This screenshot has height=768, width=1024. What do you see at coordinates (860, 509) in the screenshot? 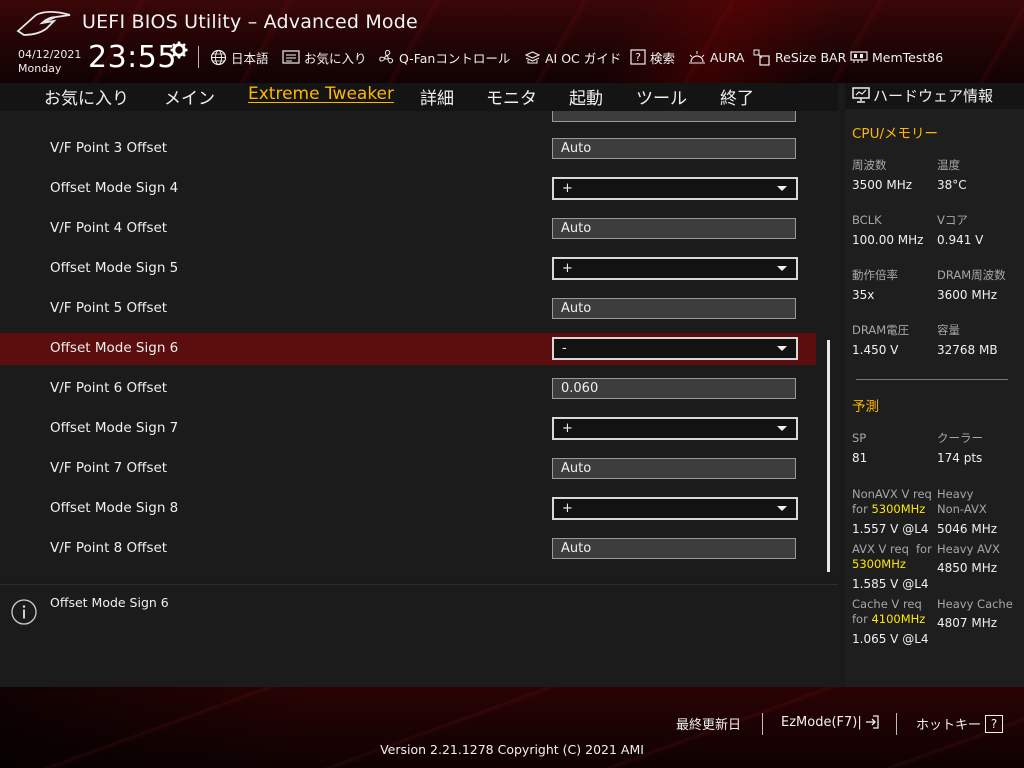
I see `nonavx-for-text: for` at bounding box center [860, 509].